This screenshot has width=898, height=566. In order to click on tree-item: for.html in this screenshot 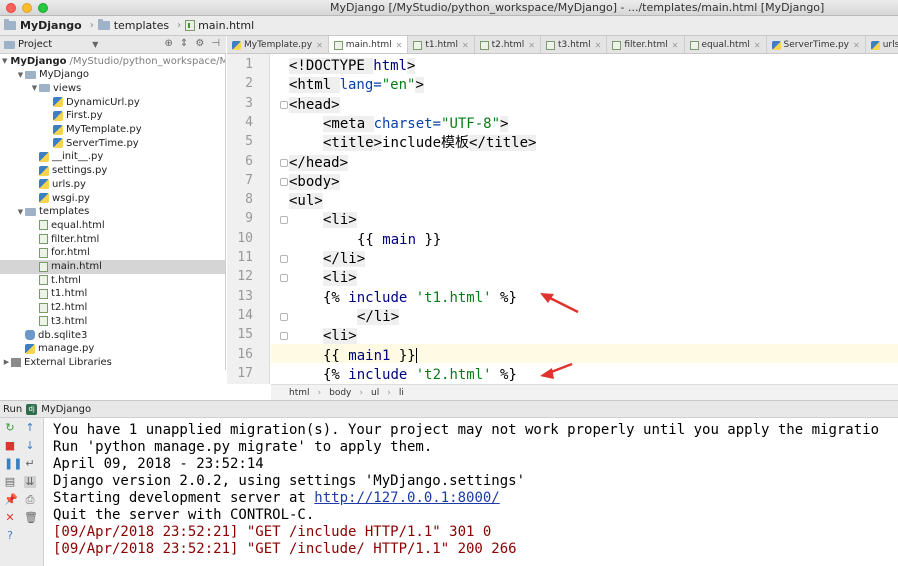, I will do `click(112, 253)`.